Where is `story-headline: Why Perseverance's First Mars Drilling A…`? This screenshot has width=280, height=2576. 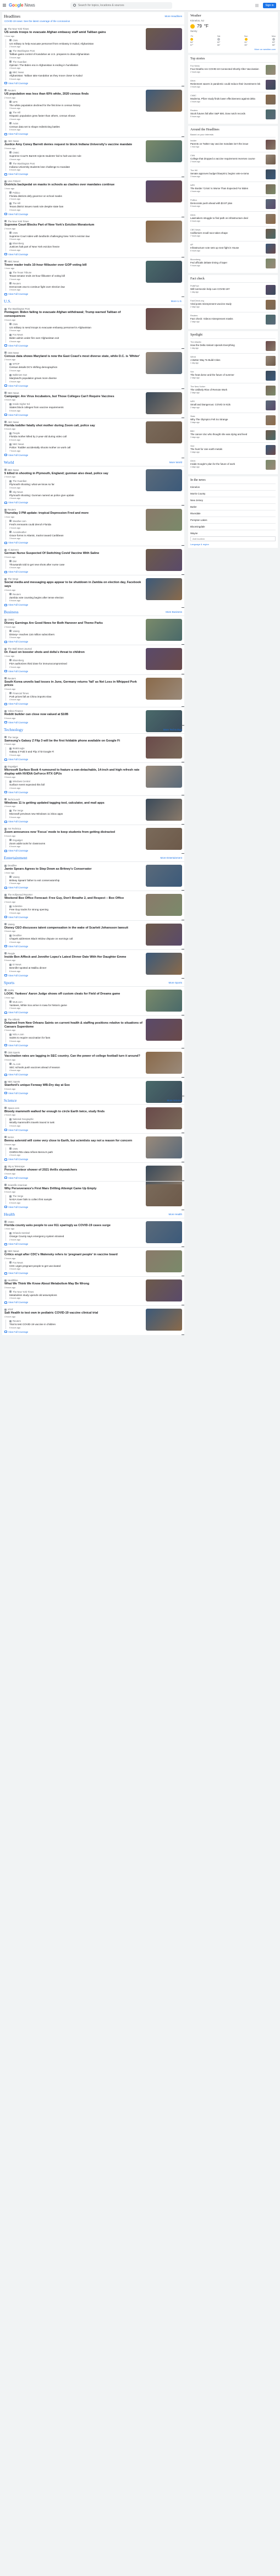
story-headline: Why Perseverance's First Mars Drilling A… is located at coordinates (73, 1189).